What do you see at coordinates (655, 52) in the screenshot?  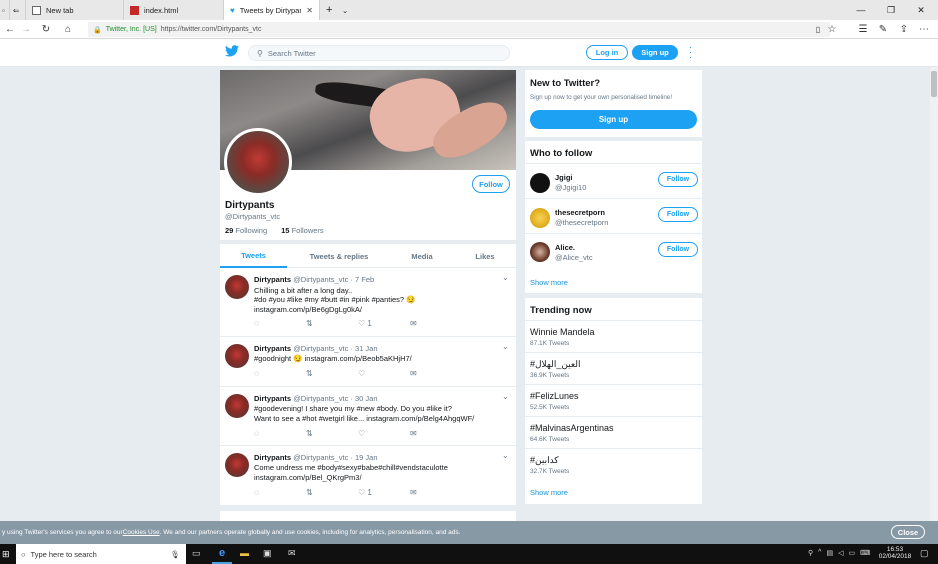 I see `signup-button: Sign up` at bounding box center [655, 52].